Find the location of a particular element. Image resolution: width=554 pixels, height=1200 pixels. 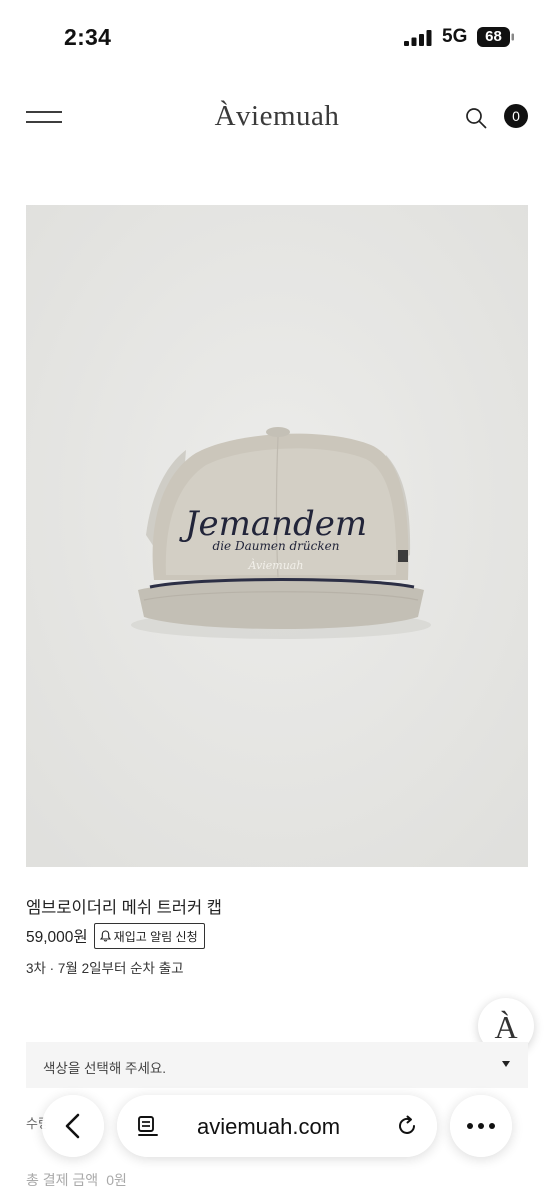

cap-embroidery-brand: Àviemuah is located at coordinates (276, 565).